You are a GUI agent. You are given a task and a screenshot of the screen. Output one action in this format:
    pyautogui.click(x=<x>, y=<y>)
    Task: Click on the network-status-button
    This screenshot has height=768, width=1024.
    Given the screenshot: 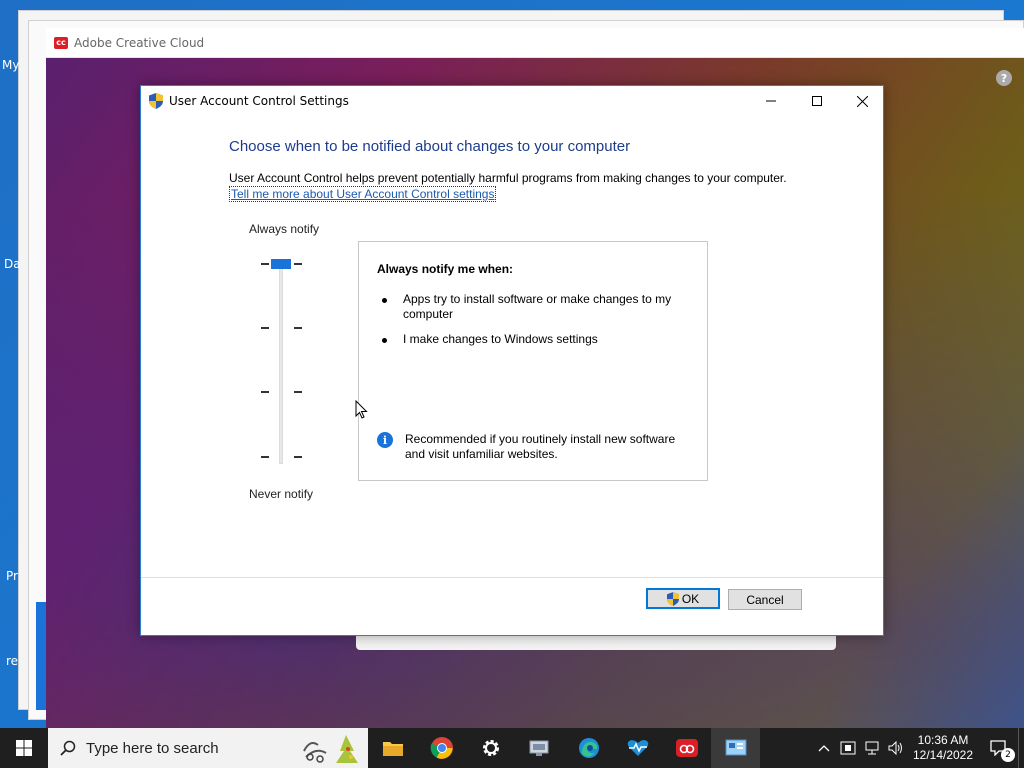 What is the action you would take?
    pyautogui.click(x=872, y=748)
    